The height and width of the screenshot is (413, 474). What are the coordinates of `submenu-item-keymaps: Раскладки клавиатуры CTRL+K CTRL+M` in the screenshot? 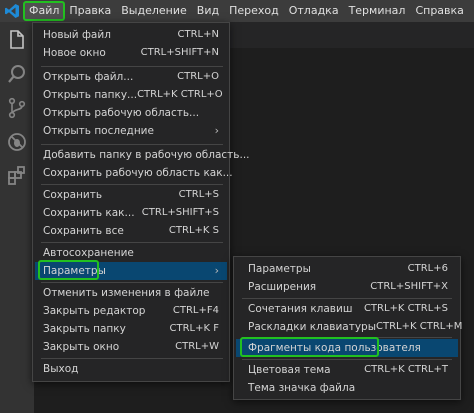 It's located at (349, 327).